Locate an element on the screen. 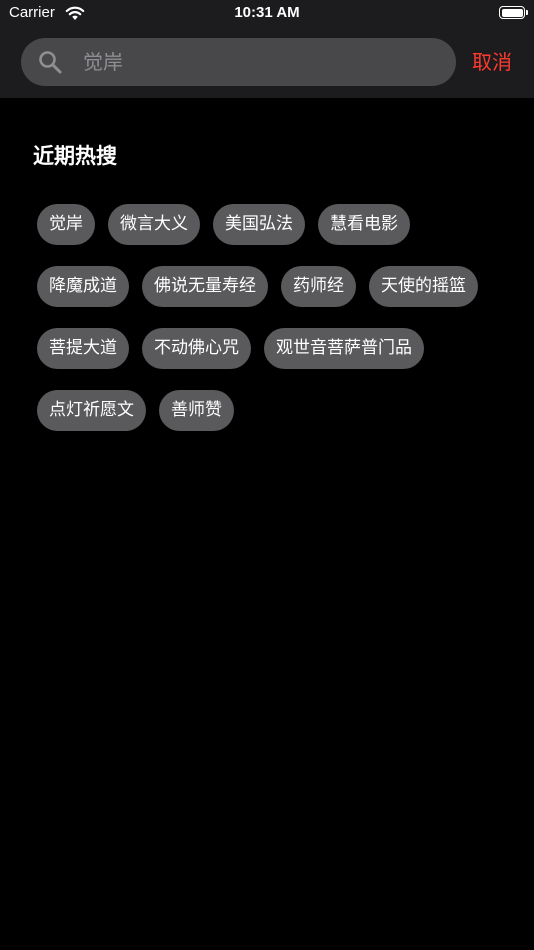 Image resolution: width=534 pixels, height=950 pixels. status-bar: Carrier 10:31 AM is located at coordinates (267, 14).